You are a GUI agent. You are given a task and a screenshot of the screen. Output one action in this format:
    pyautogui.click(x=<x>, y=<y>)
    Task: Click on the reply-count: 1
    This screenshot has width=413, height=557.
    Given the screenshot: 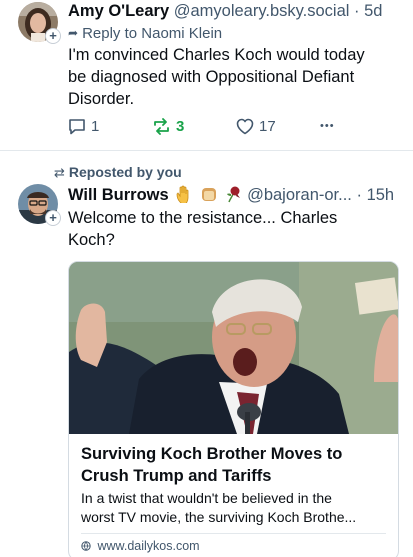 What is the action you would take?
    pyautogui.click(x=95, y=126)
    